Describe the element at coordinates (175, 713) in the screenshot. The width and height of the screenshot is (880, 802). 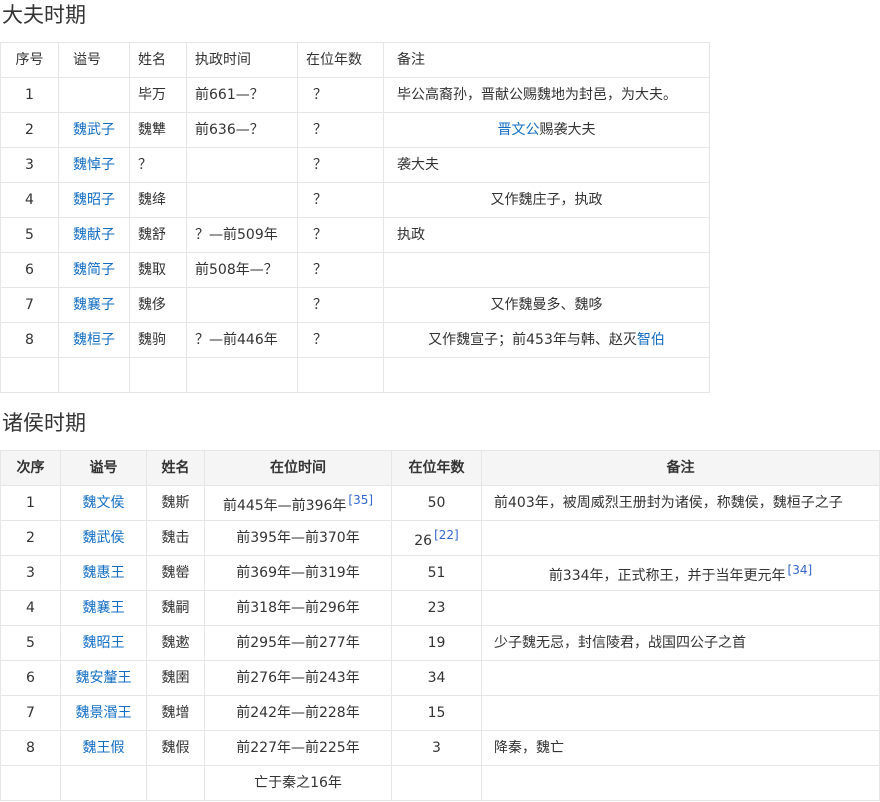
I see `personal-name: 魏增` at that location.